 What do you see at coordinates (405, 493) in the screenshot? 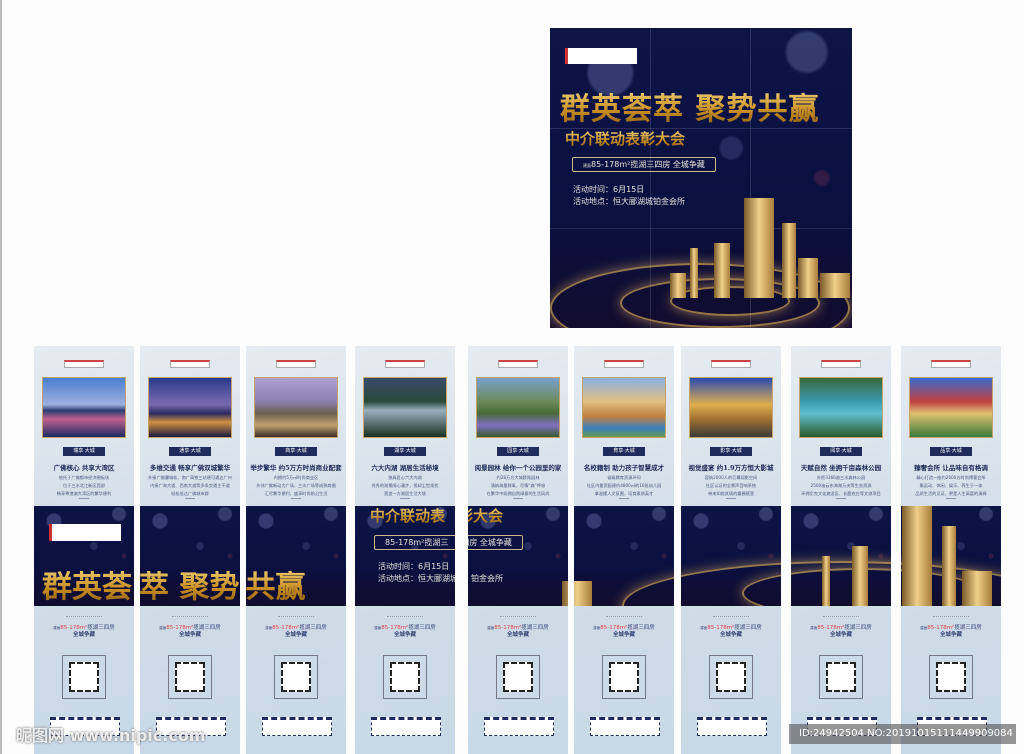
I see `panel-body-line: 营造一方湖居生活大境` at bounding box center [405, 493].